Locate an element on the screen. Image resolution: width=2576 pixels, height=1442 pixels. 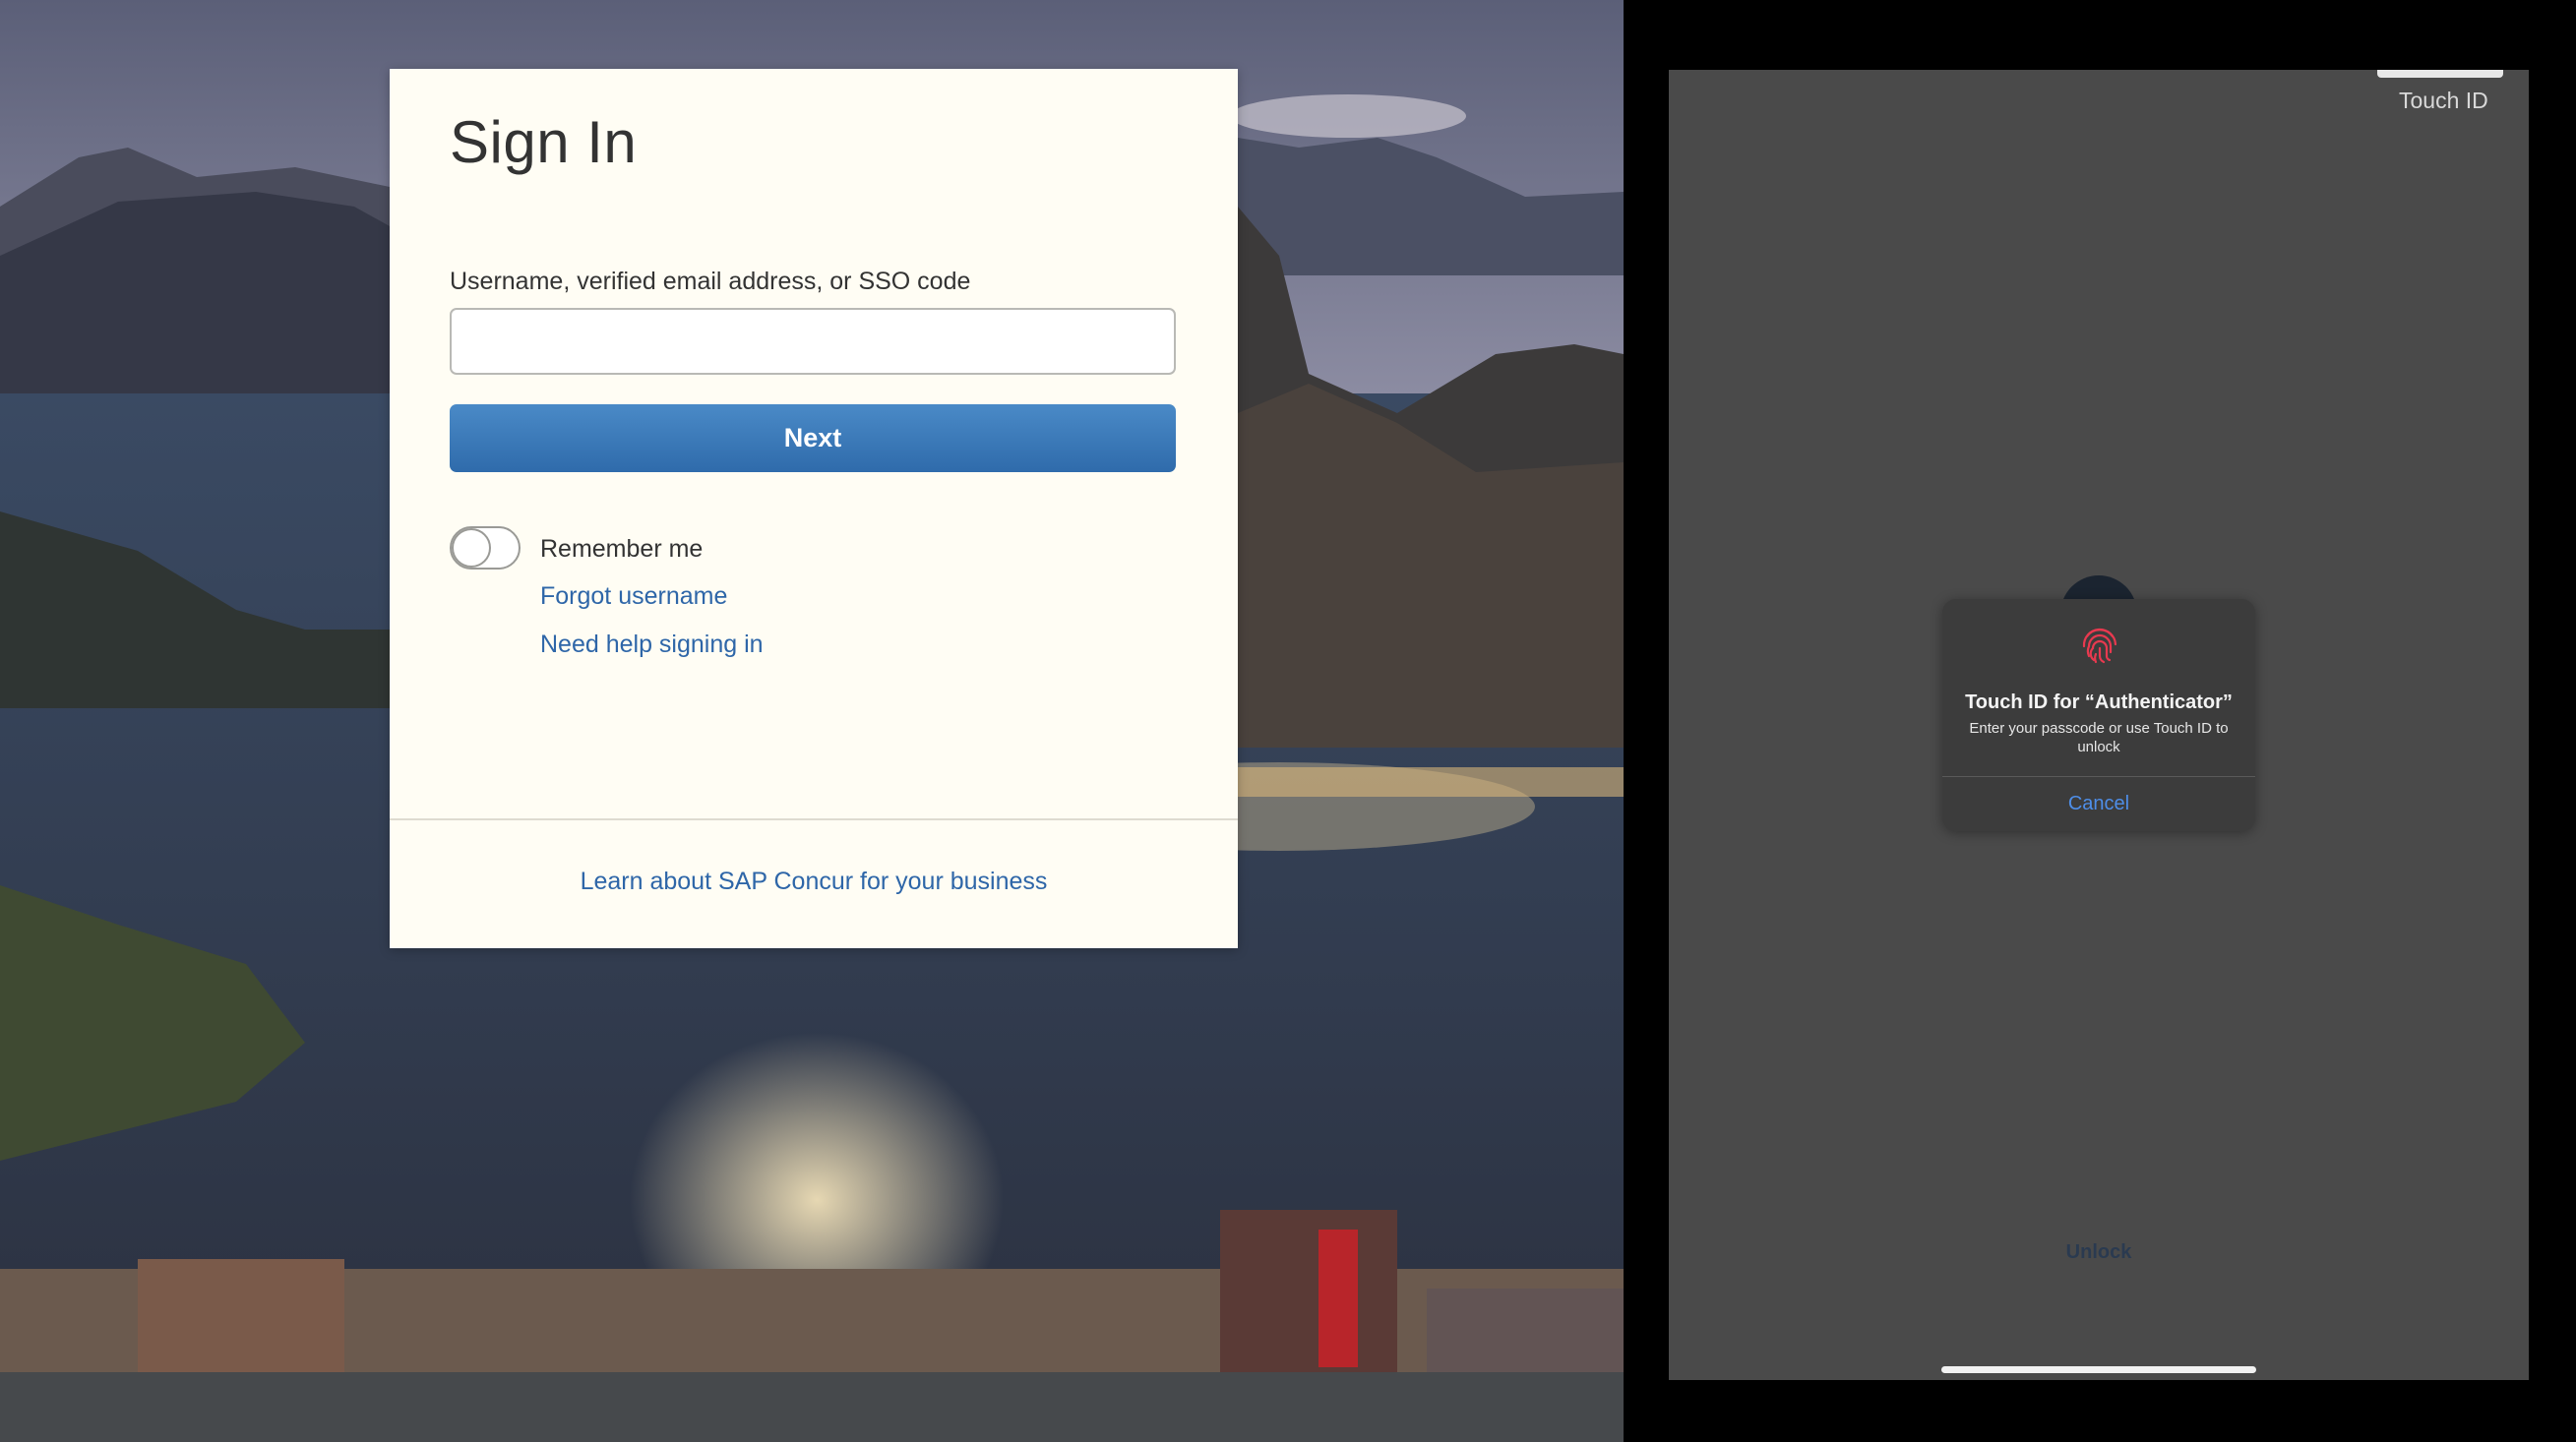
remember-me-label: Remember me is located at coordinates (622, 549).